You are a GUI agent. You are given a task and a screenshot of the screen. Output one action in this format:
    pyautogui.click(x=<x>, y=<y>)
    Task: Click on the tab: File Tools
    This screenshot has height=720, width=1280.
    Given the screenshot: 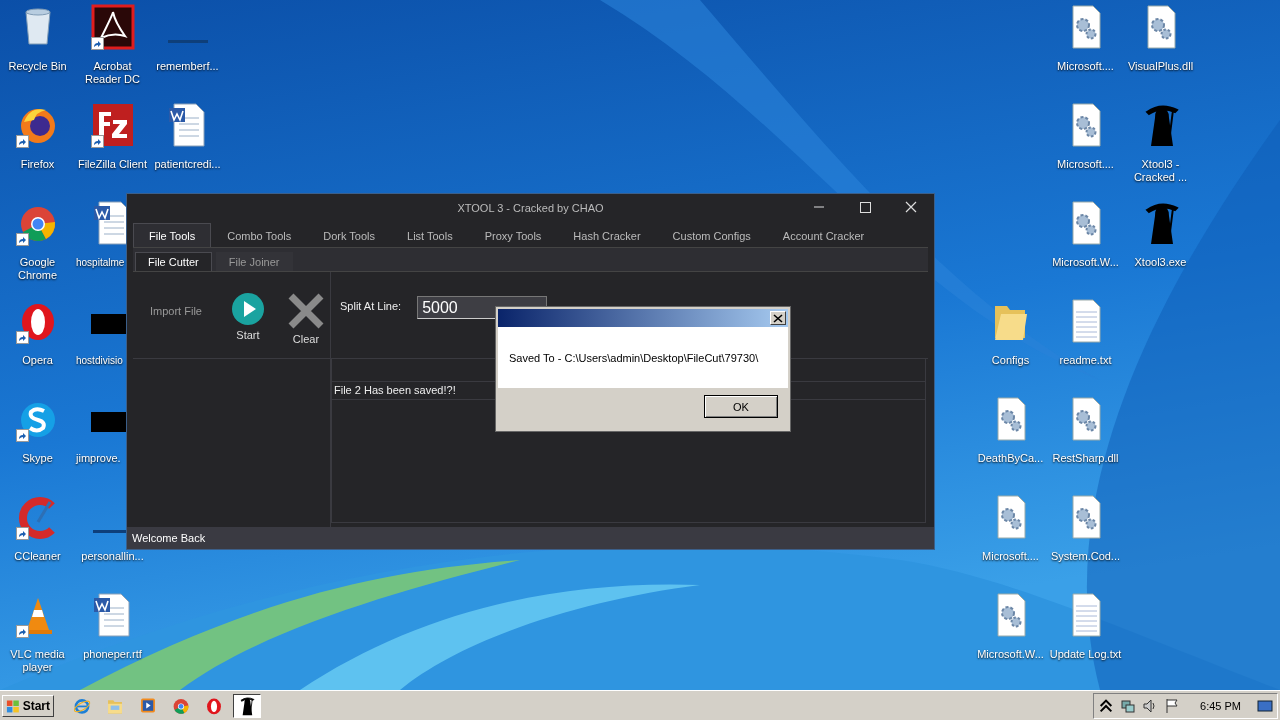 What is the action you would take?
    pyautogui.click(x=172, y=235)
    